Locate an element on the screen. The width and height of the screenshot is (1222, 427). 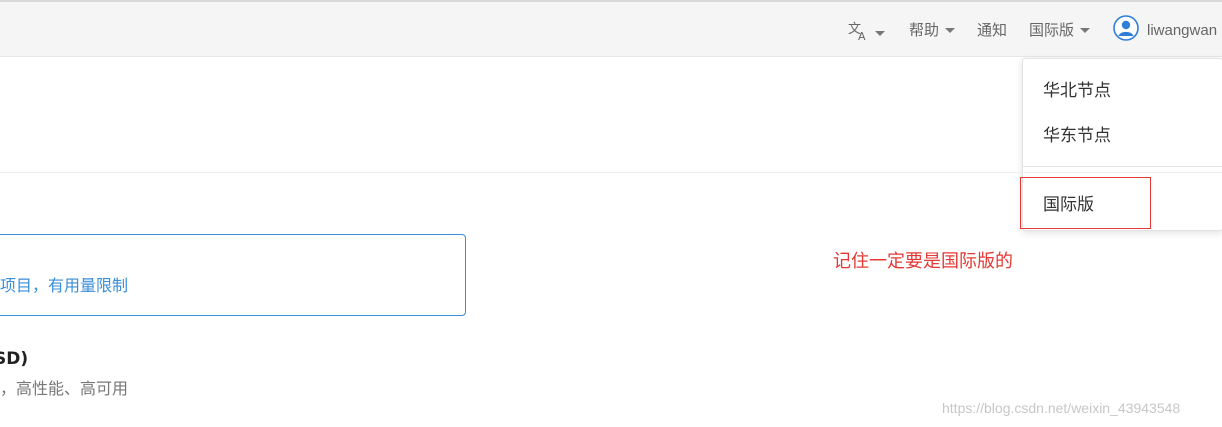
help-menu: 帮助 is located at coordinates (932, 29).